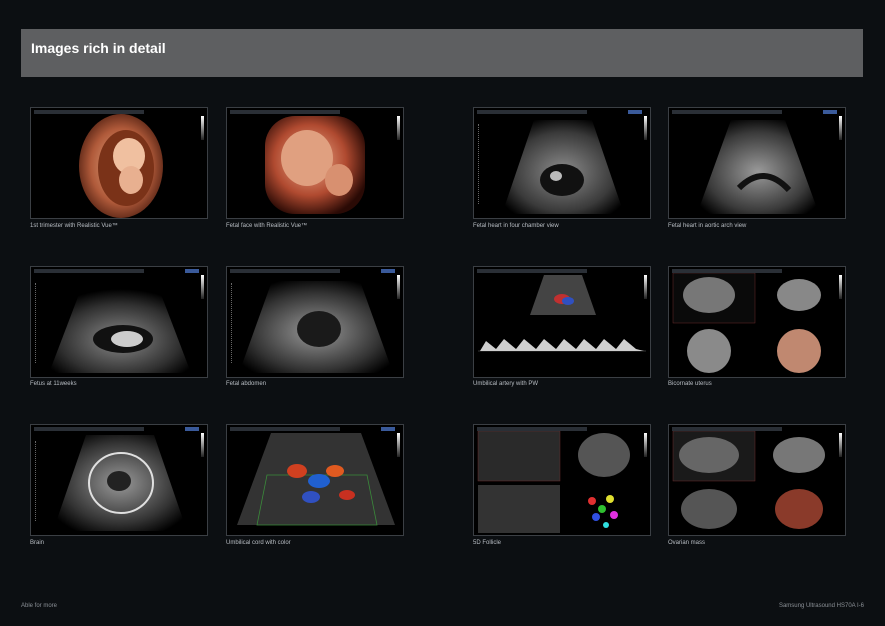 This screenshot has height=626, width=885. I want to click on caption-1st-trimester: 1st trimester with Realistic Vue™, so click(74, 226).